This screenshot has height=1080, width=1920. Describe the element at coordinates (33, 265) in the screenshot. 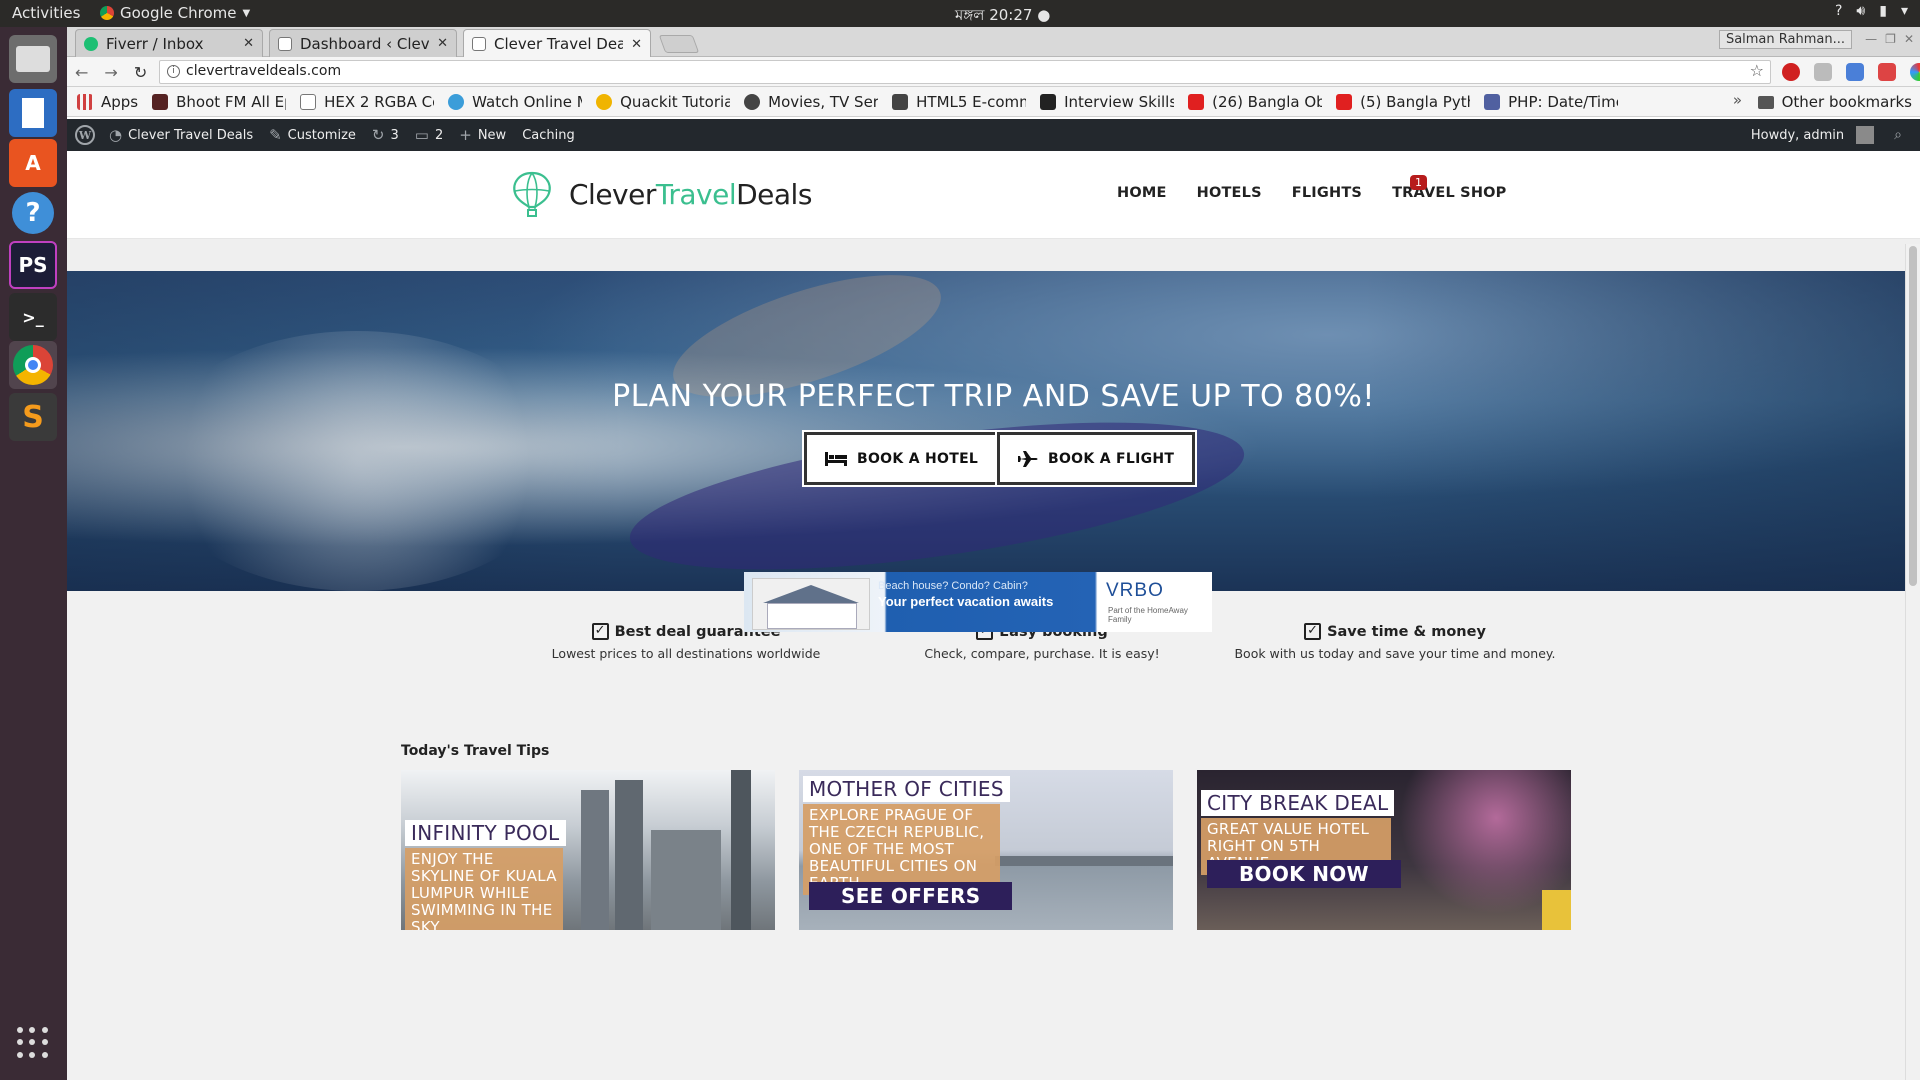

I see `phpstorm-icon: PS` at that location.